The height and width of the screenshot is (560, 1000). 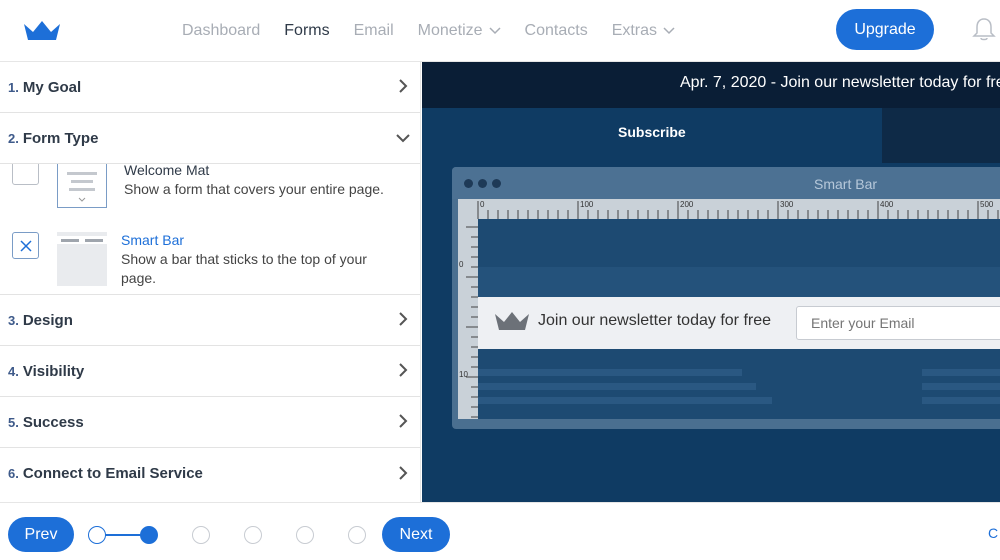 I want to click on option-title: Welcome Mat, so click(x=167, y=171).